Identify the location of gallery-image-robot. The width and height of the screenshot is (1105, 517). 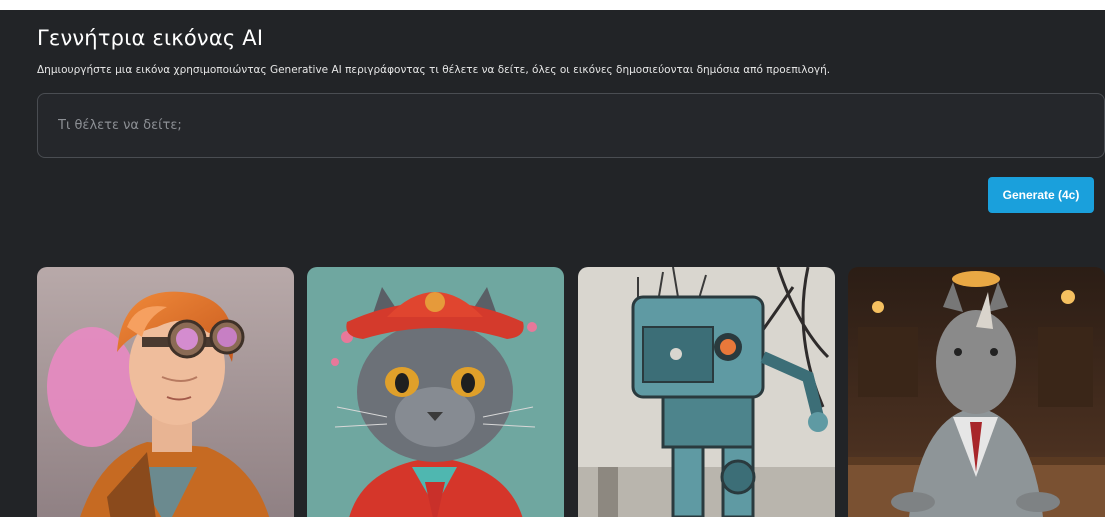
(706, 392).